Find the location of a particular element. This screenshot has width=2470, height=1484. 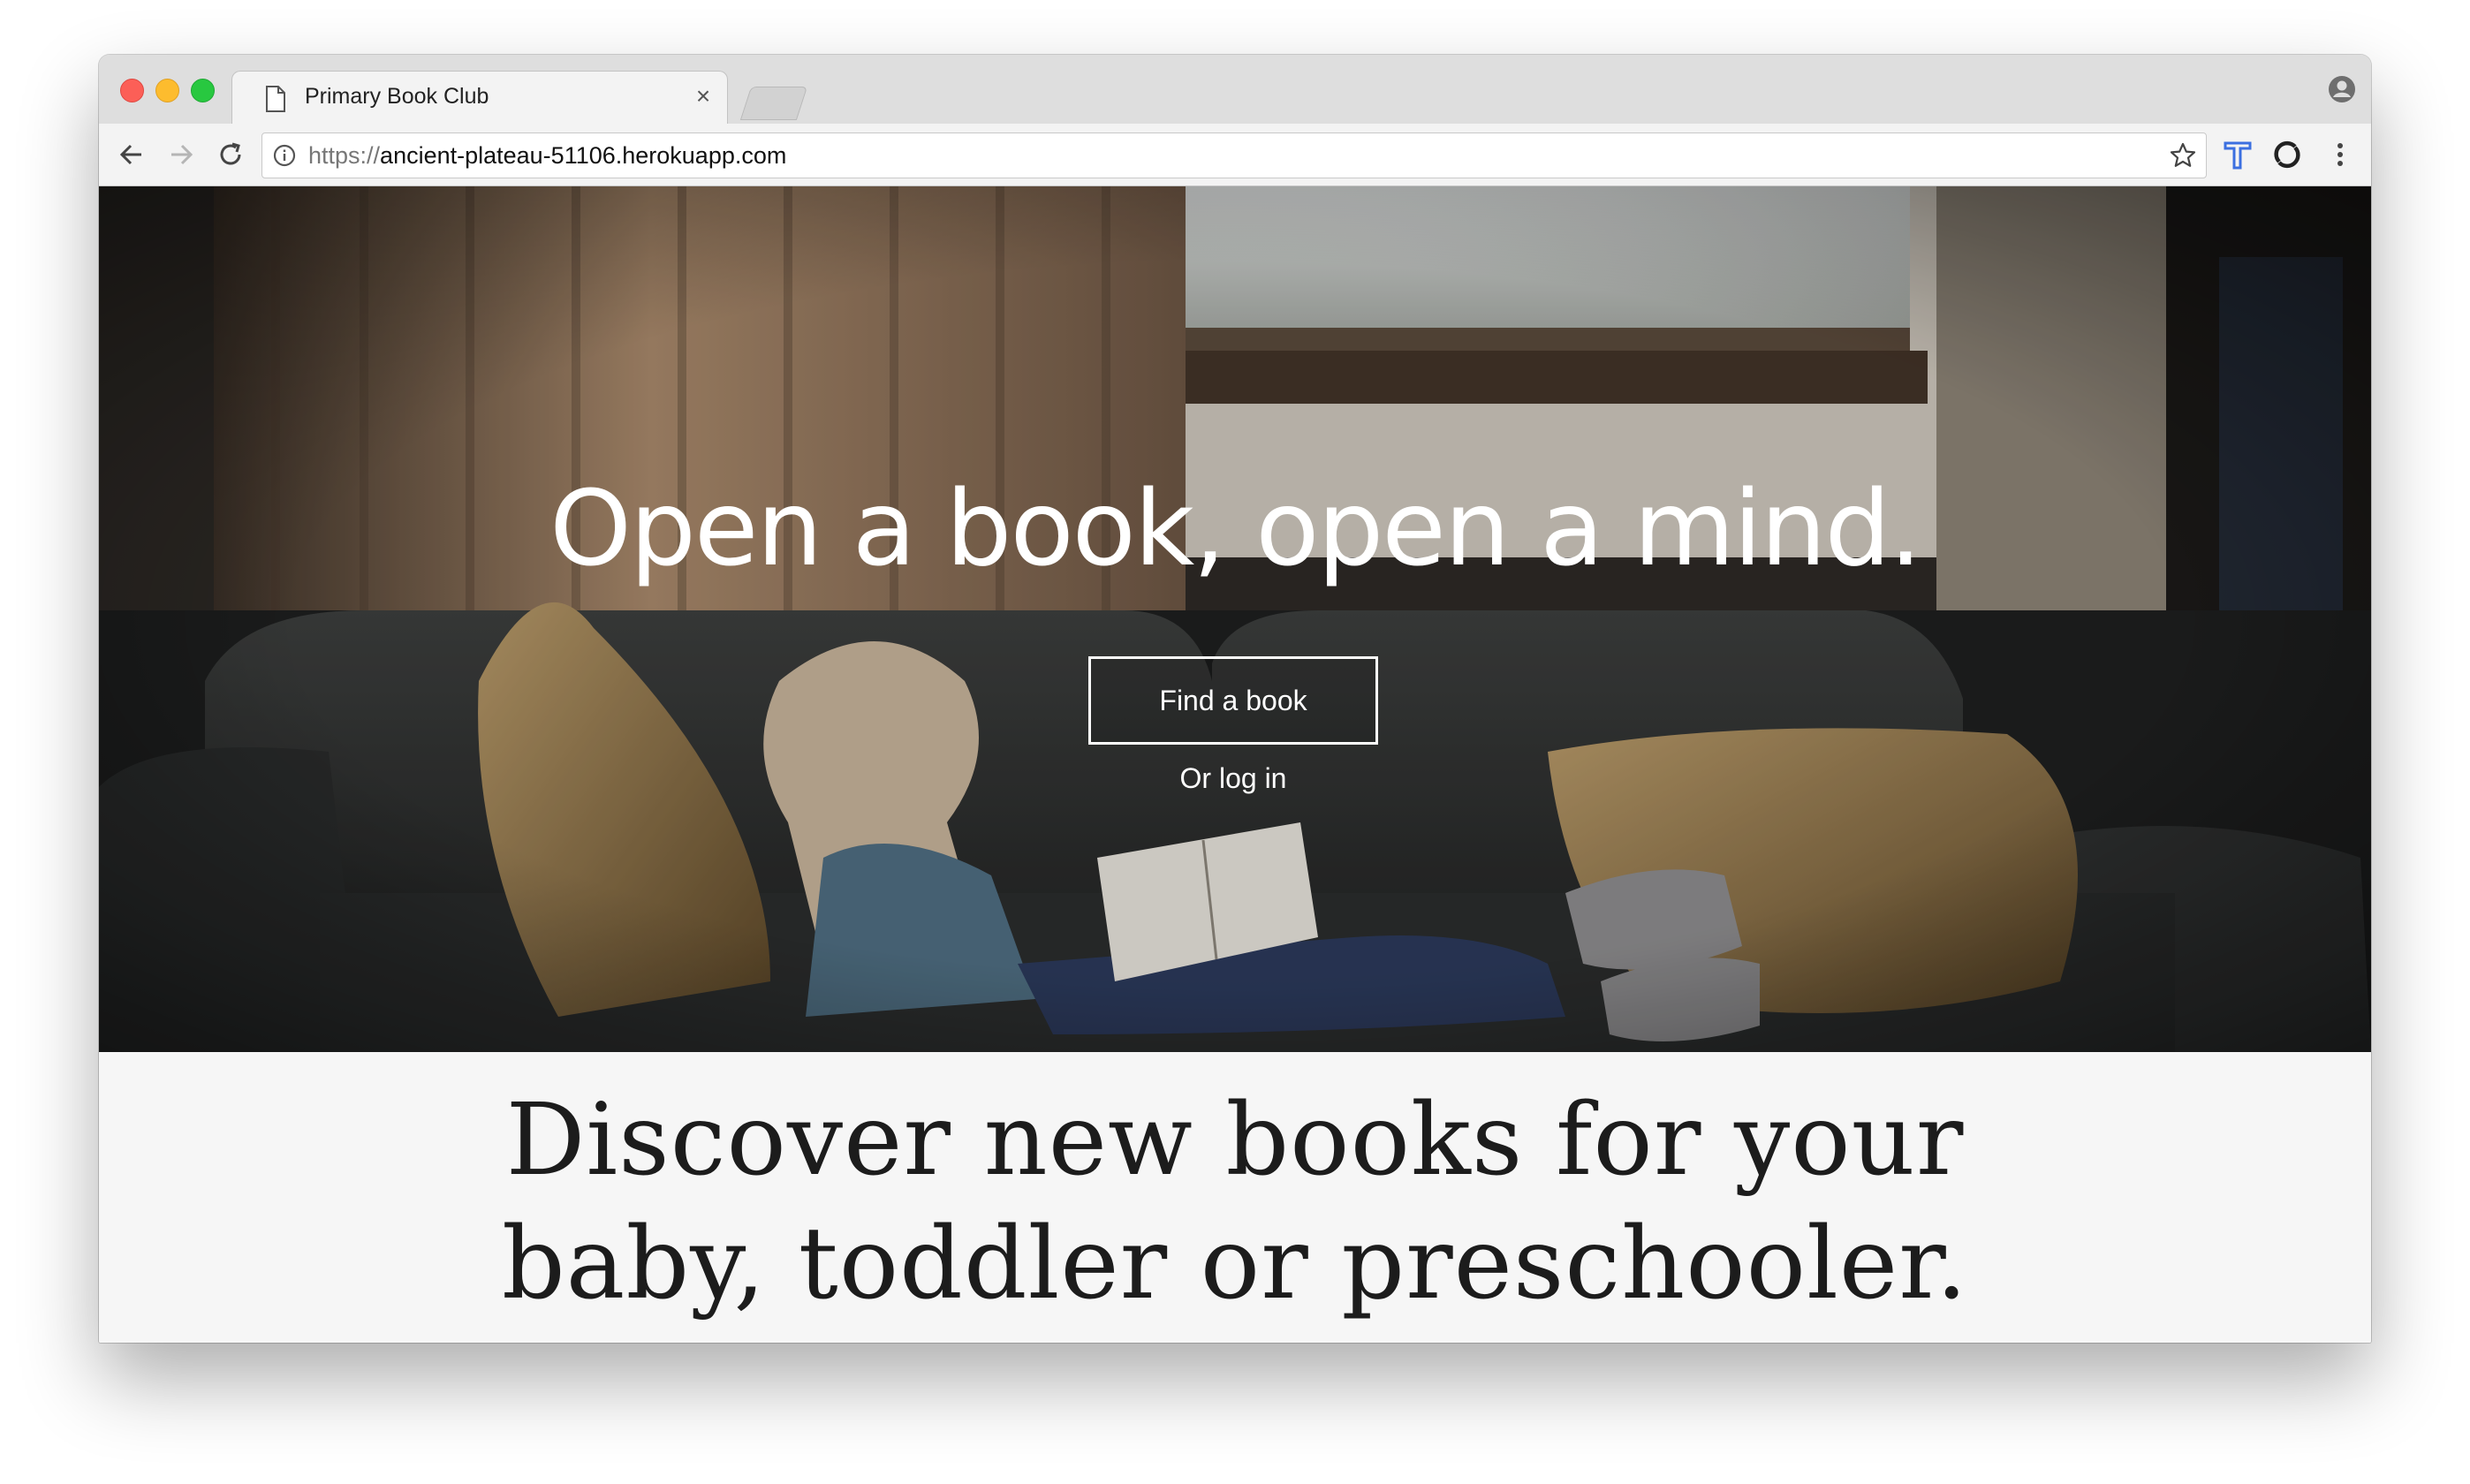

reload-icon is located at coordinates (230, 154).